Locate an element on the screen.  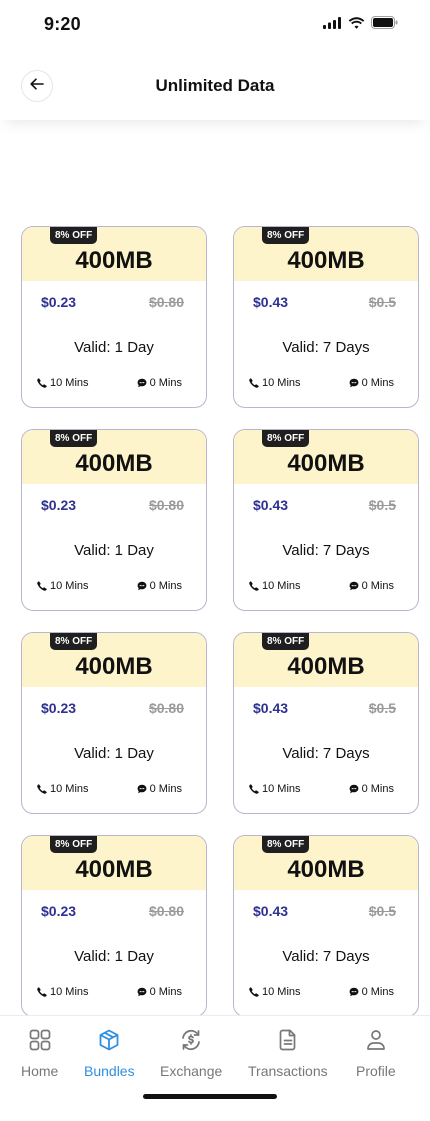
nav-profile: Profile is located at coordinates (376, 1053).